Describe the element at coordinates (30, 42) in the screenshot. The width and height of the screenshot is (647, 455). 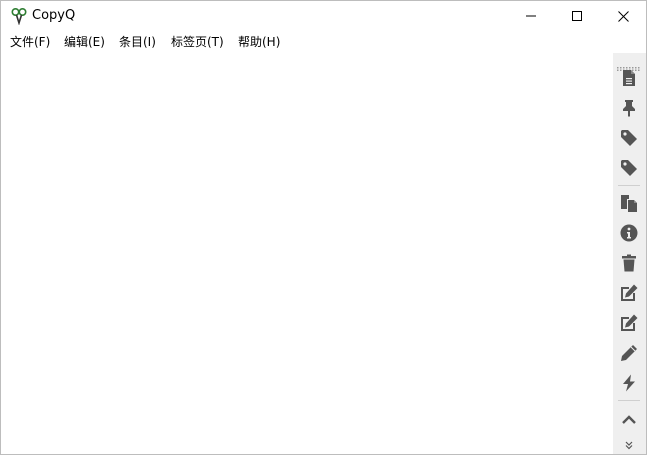
I see `menu-file: 文件(F)` at that location.